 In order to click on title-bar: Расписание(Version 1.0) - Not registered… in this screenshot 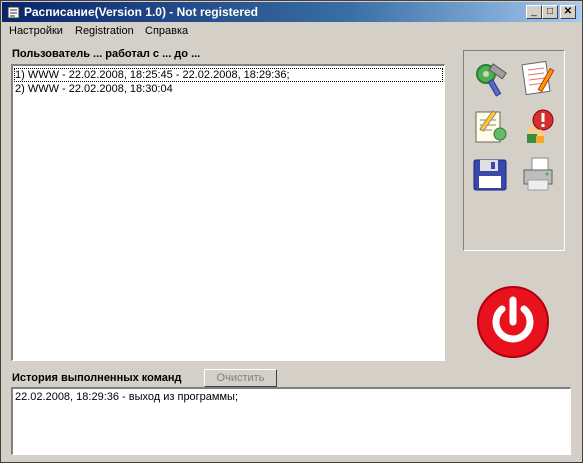, I will do `click(291, 12)`.